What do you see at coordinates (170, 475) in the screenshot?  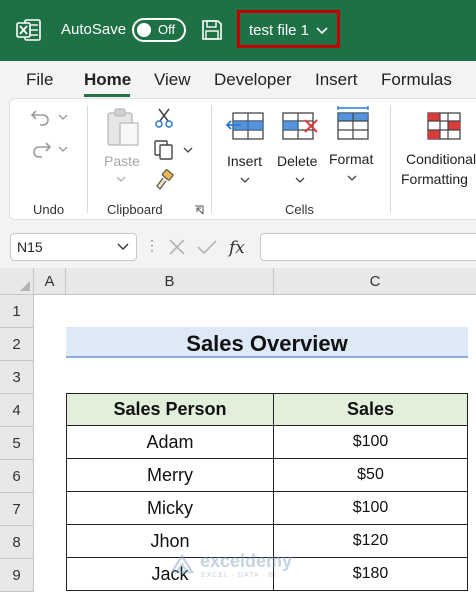 I see `cell-person: Merry` at bounding box center [170, 475].